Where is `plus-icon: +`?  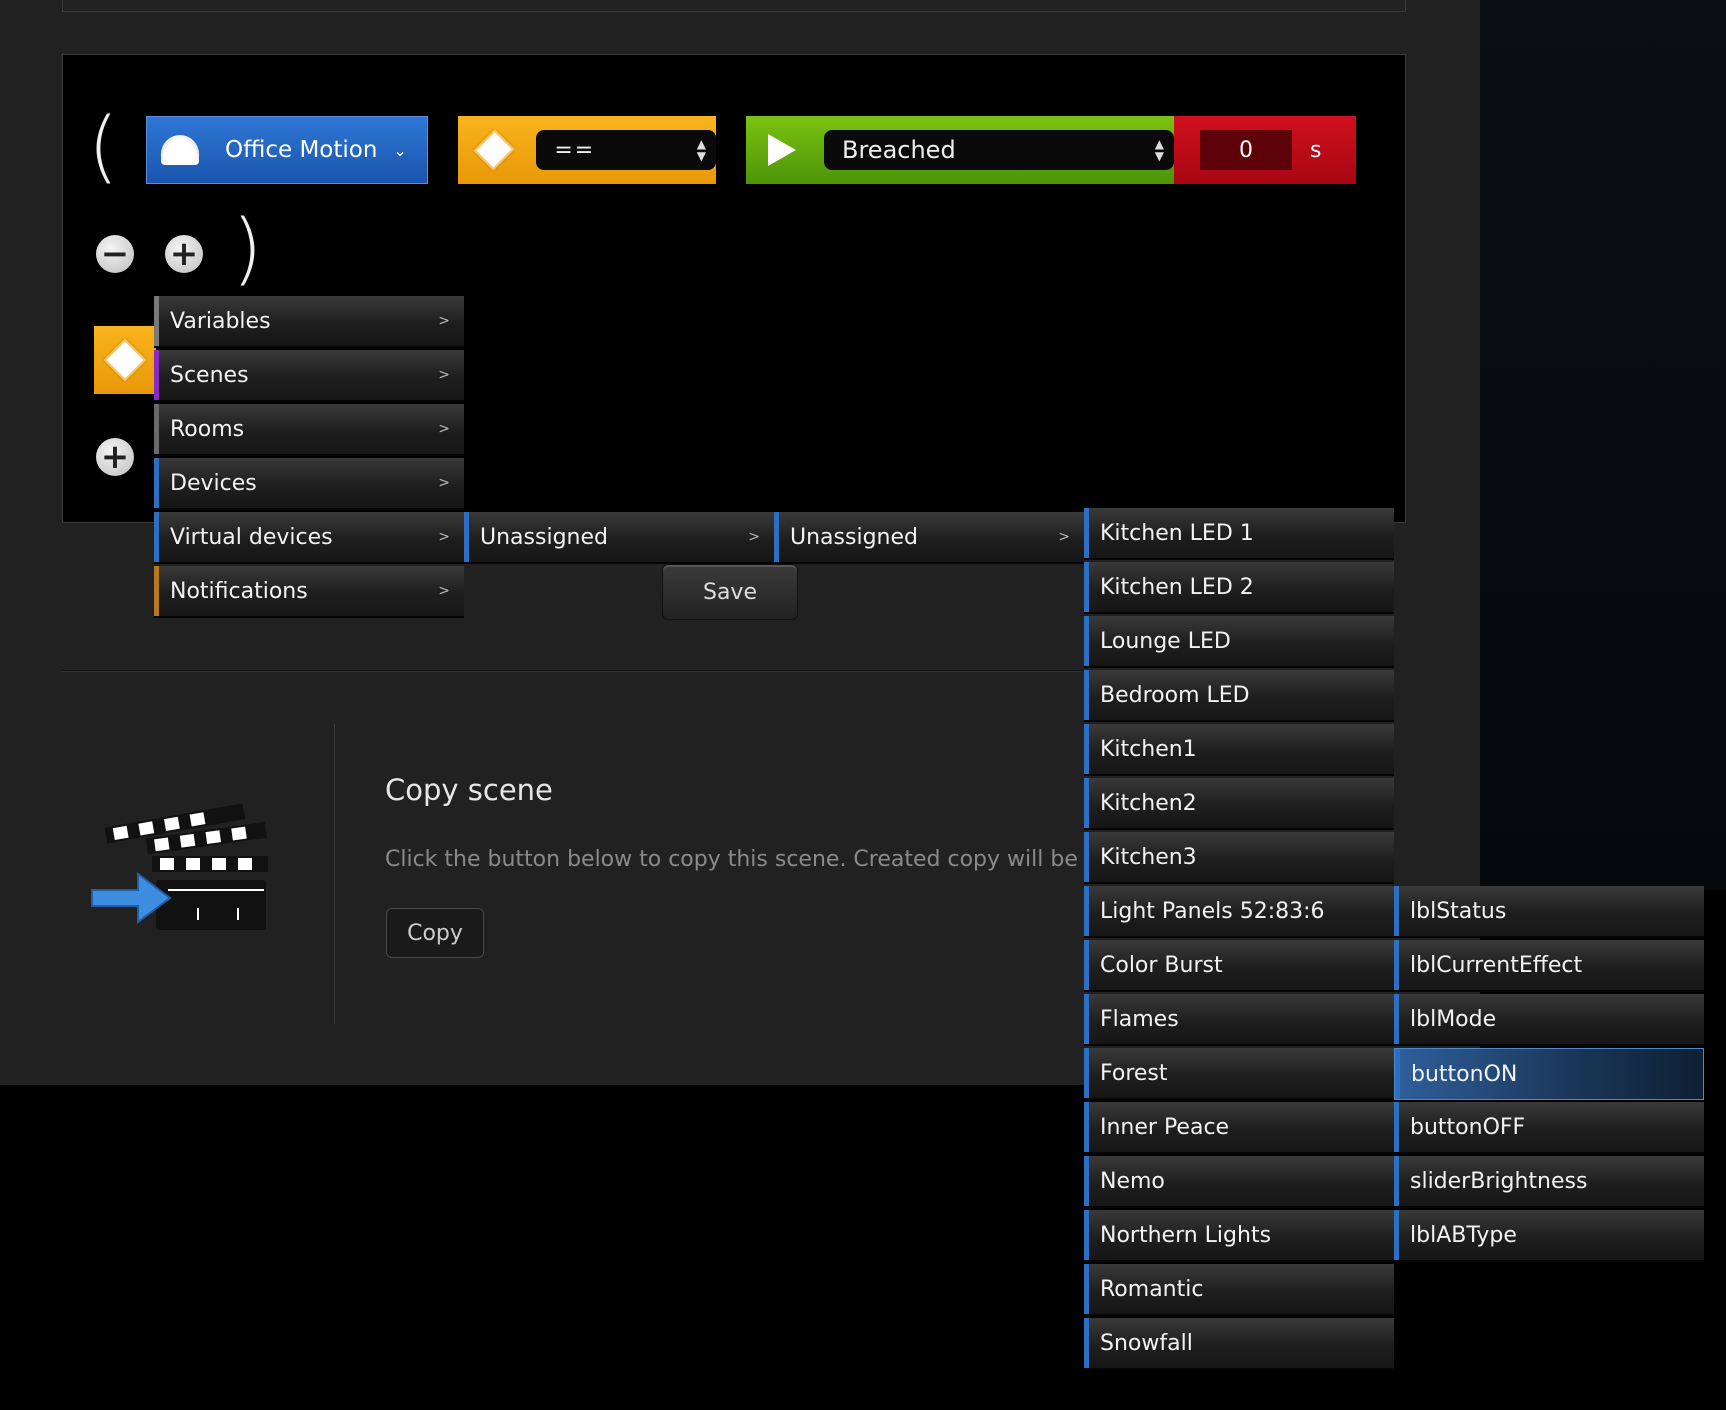
plus-icon: + is located at coordinates (115, 457).